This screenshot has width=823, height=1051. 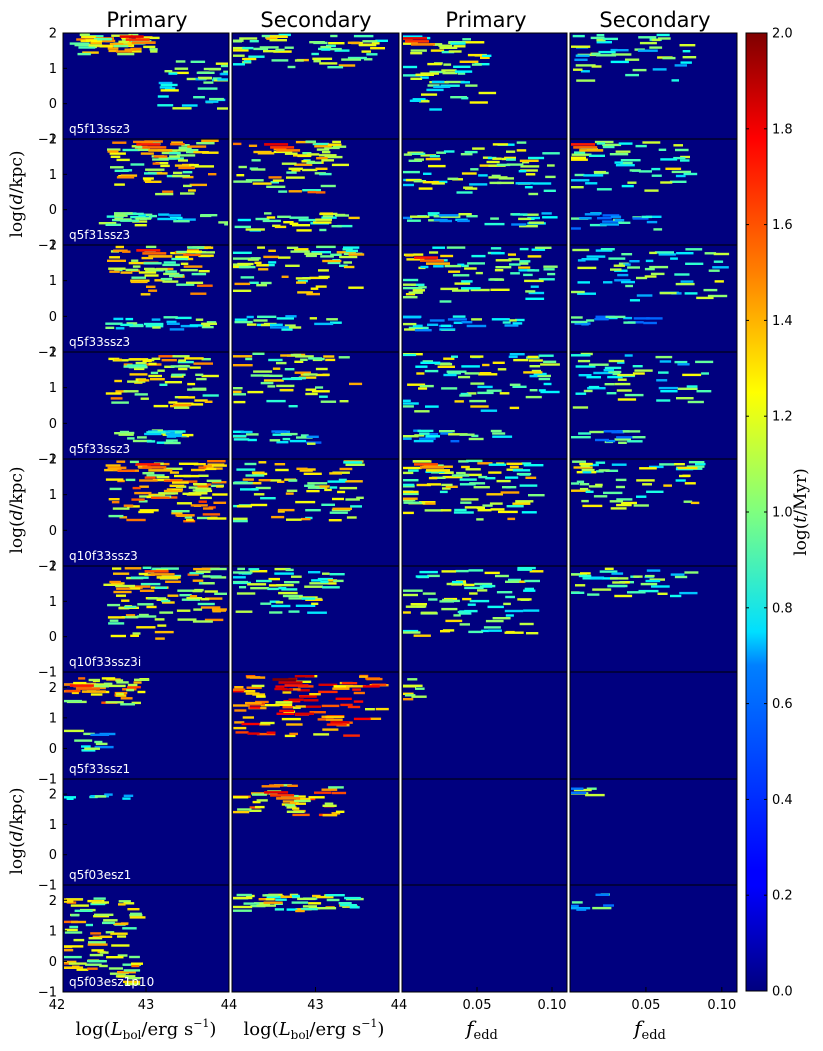 I want to click on y-tick-label: 2, so click(x=53, y=901).